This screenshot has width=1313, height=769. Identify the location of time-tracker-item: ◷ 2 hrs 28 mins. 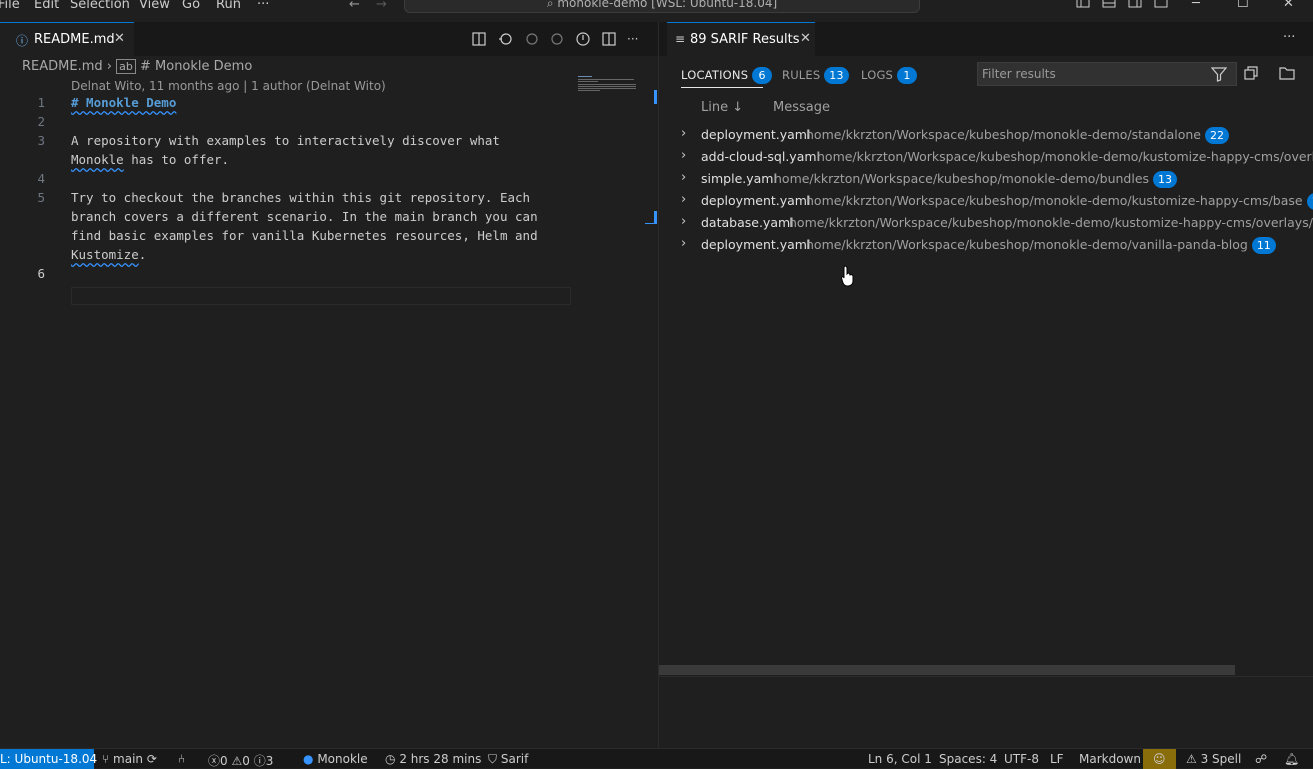
(433, 759).